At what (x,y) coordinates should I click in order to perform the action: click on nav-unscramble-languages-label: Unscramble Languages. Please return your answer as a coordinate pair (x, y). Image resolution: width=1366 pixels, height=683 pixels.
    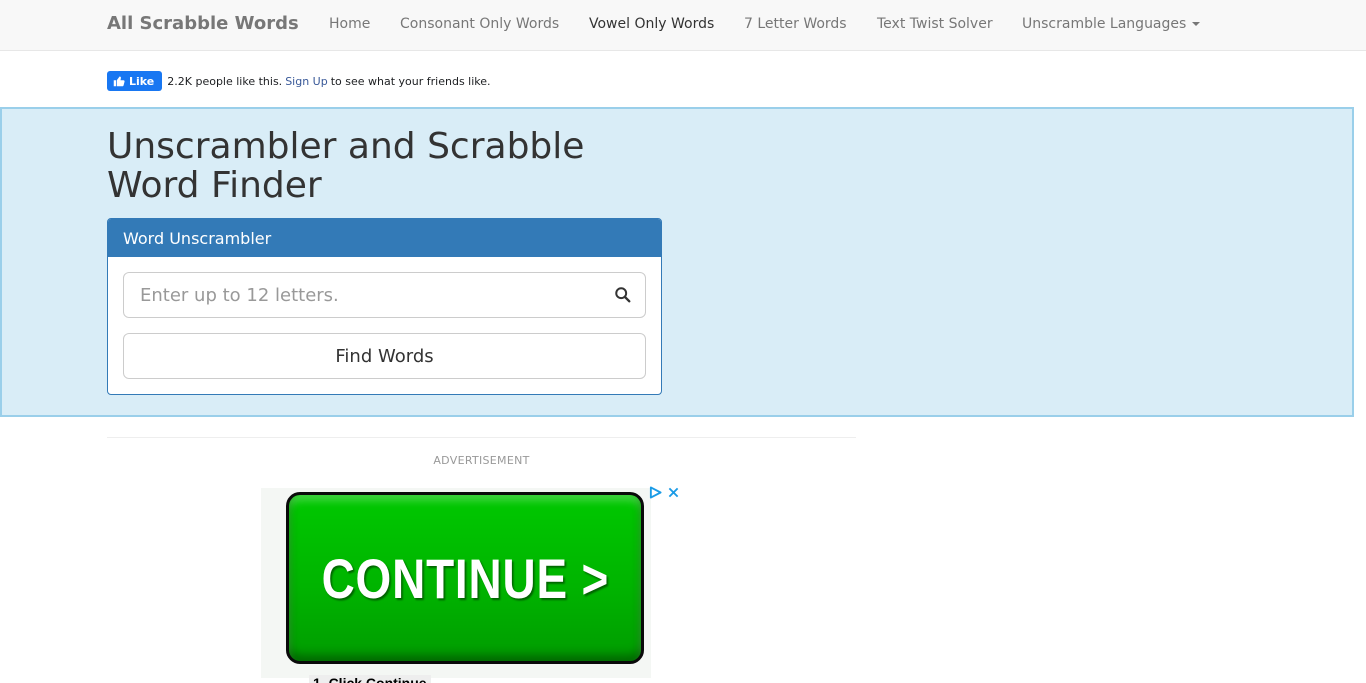
    Looking at the image, I should click on (1104, 24).